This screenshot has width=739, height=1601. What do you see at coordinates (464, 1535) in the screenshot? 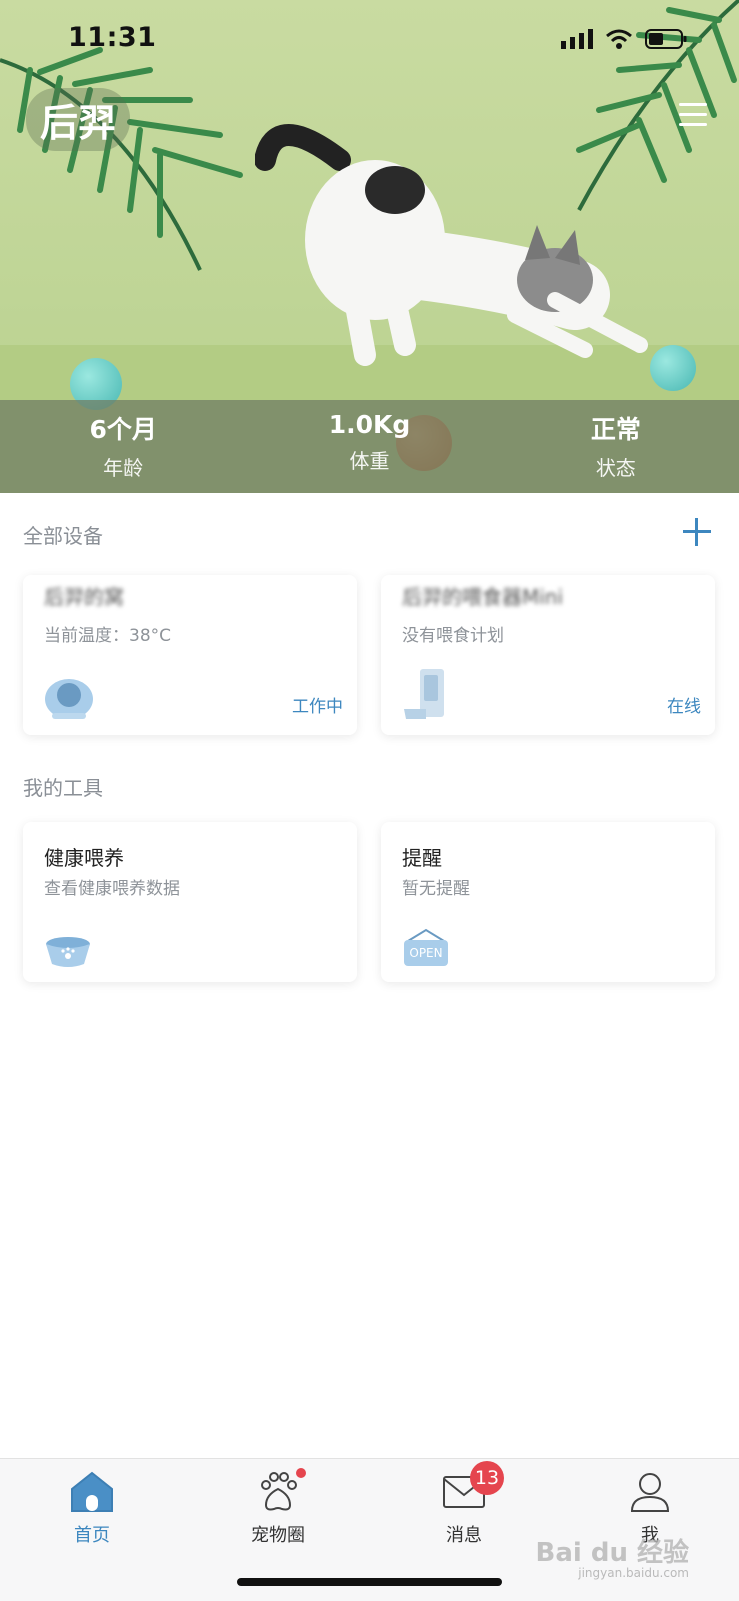
I see `tab-label: 消息` at bounding box center [464, 1535].